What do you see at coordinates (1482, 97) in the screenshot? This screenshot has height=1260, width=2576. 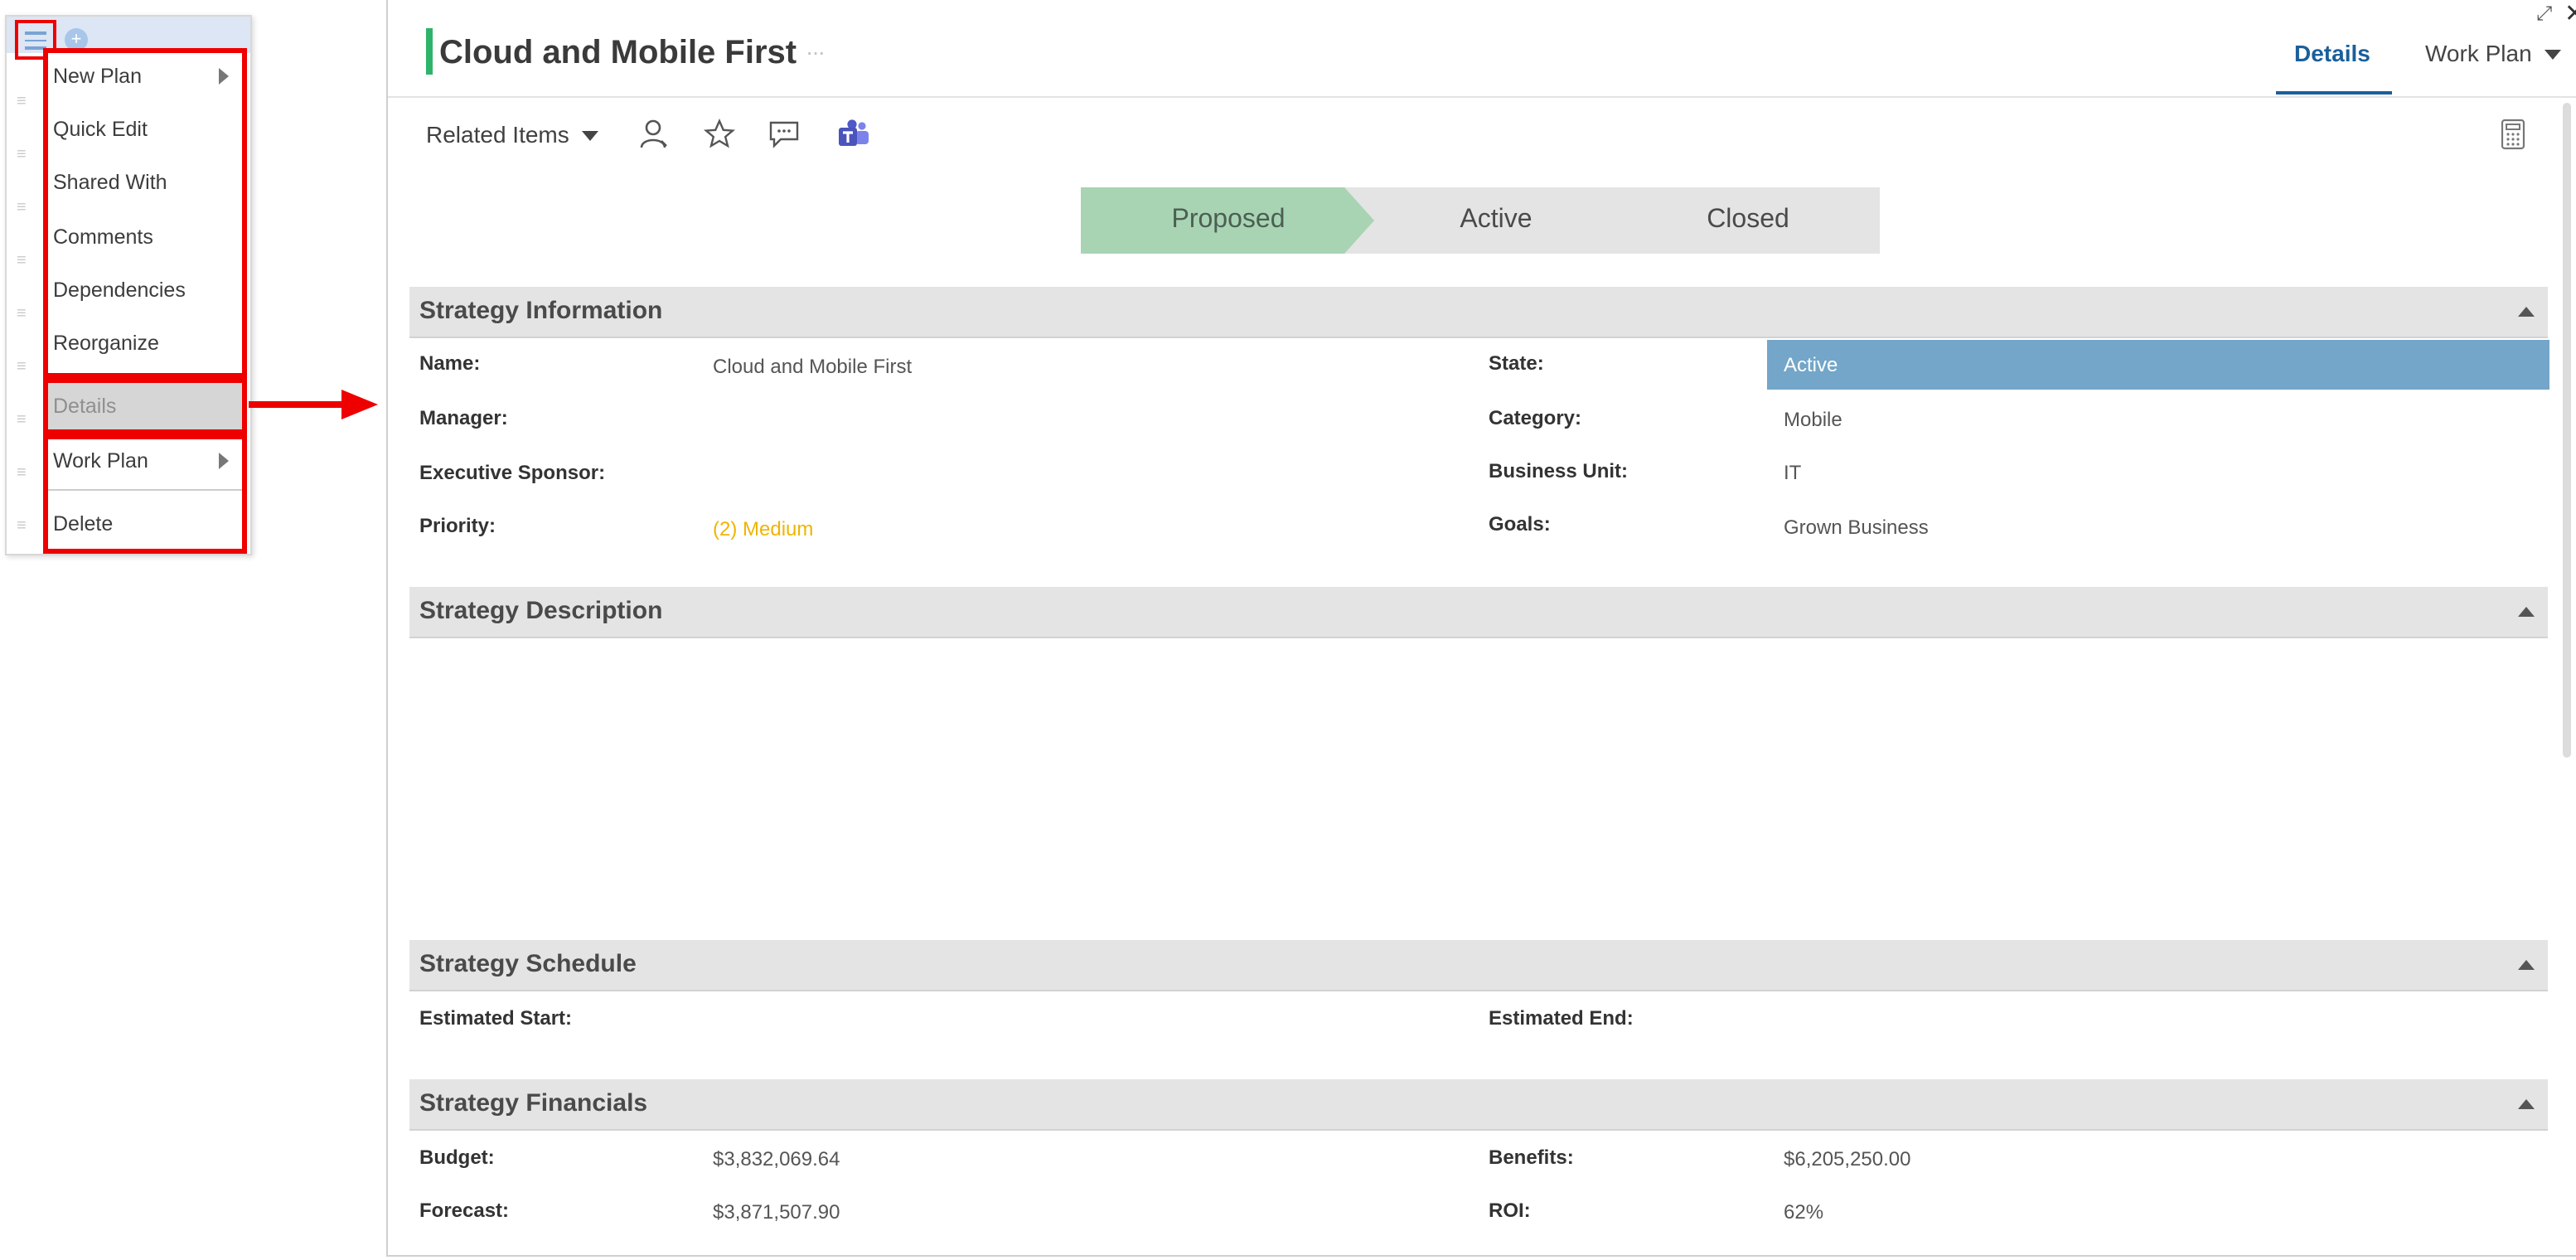 I see `header-divider` at bounding box center [1482, 97].